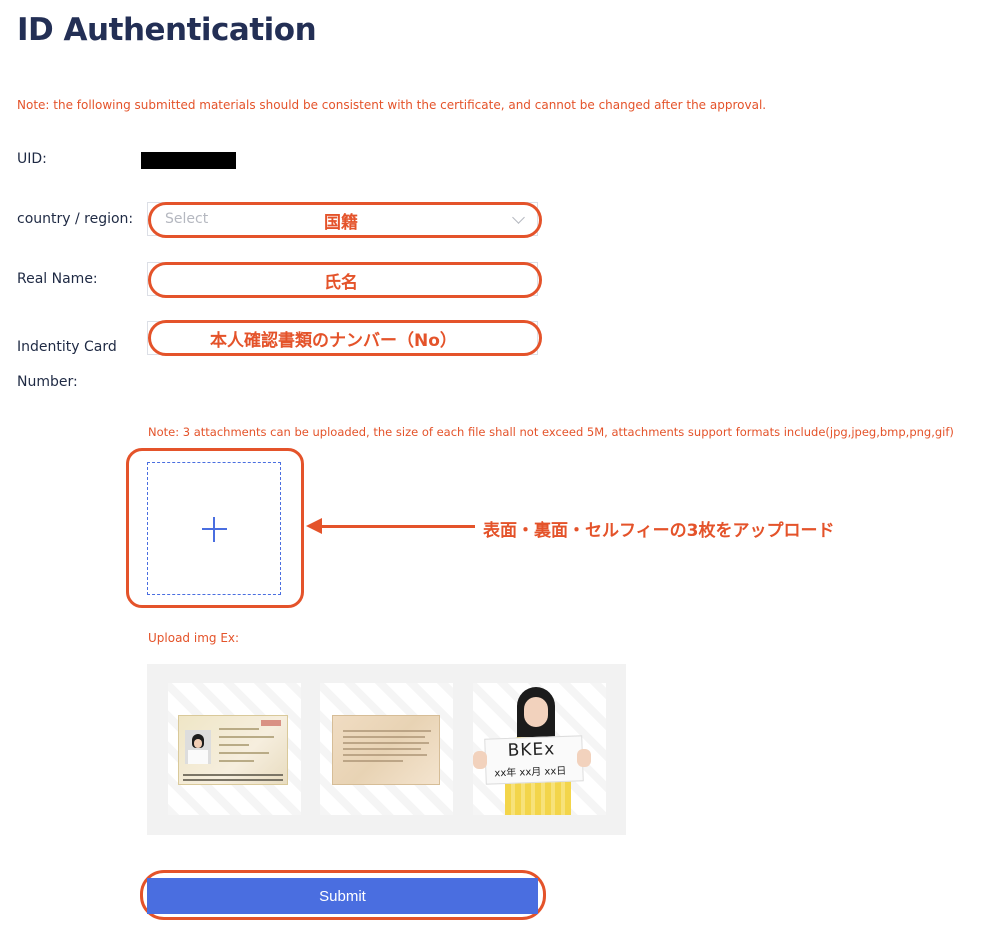 This screenshot has height=936, width=1000. What do you see at coordinates (214, 529) in the screenshot?
I see `plus-icon-vertical` at bounding box center [214, 529].